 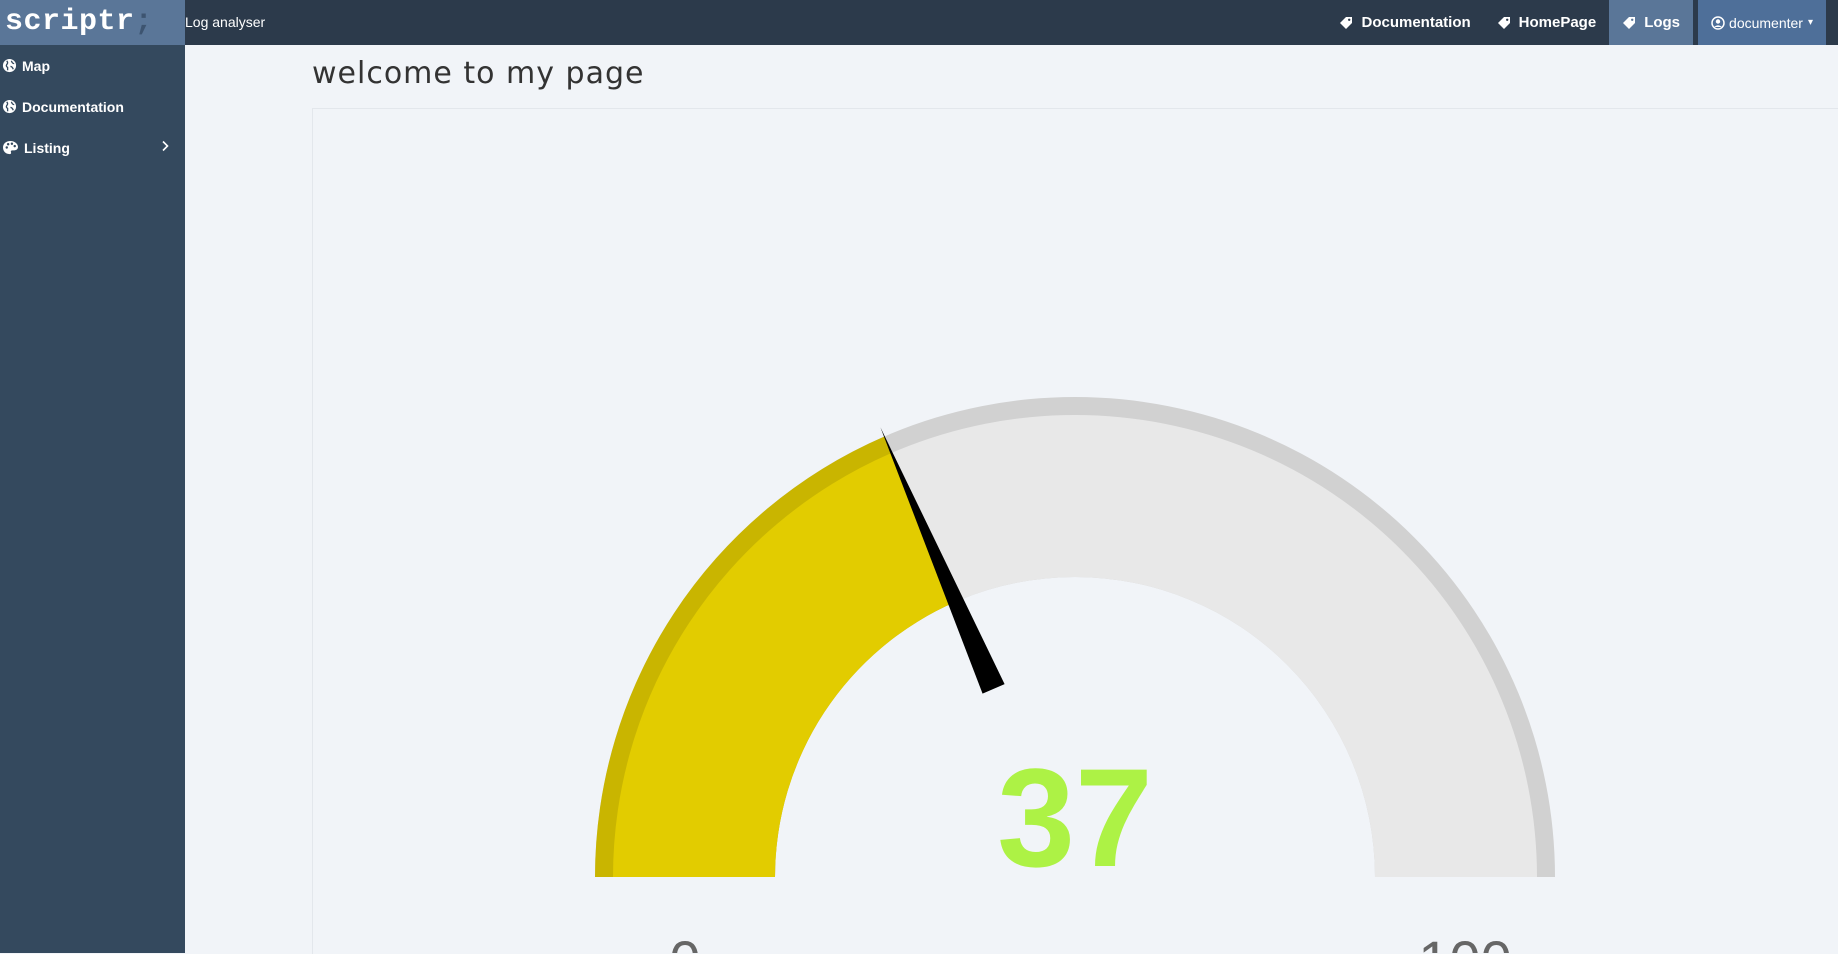 What do you see at coordinates (1464, 941) in the screenshot?
I see `gauge-max-label: 100` at bounding box center [1464, 941].